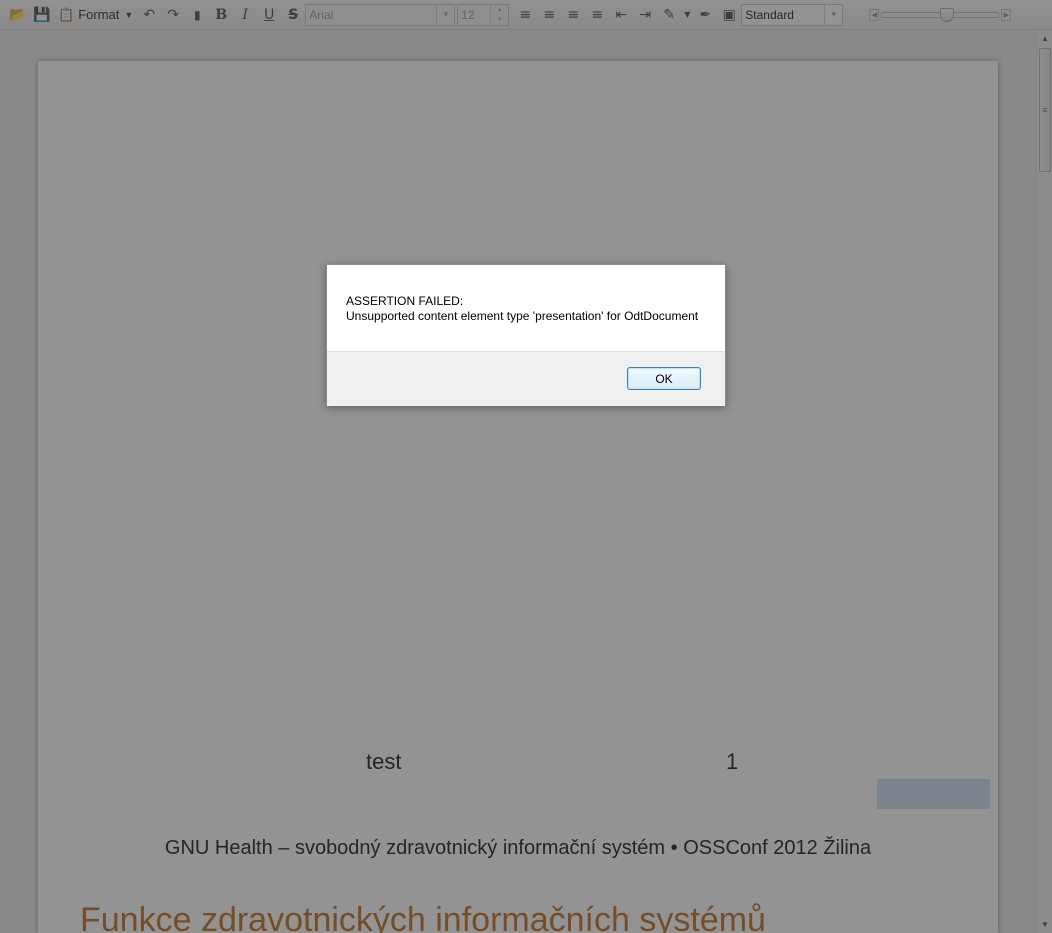  What do you see at coordinates (405, 301) in the screenshot?
I see `dialog-message-title: ASSERTION FAILED:` at bounding box center [405, 301].